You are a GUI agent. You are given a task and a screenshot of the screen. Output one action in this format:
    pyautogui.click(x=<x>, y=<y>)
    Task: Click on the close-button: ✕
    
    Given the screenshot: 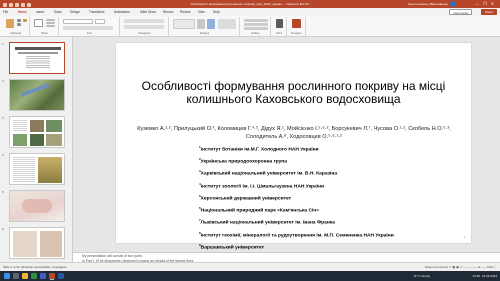 What is the action you would take?
    pyautogui.click(x=494, y=3)
    